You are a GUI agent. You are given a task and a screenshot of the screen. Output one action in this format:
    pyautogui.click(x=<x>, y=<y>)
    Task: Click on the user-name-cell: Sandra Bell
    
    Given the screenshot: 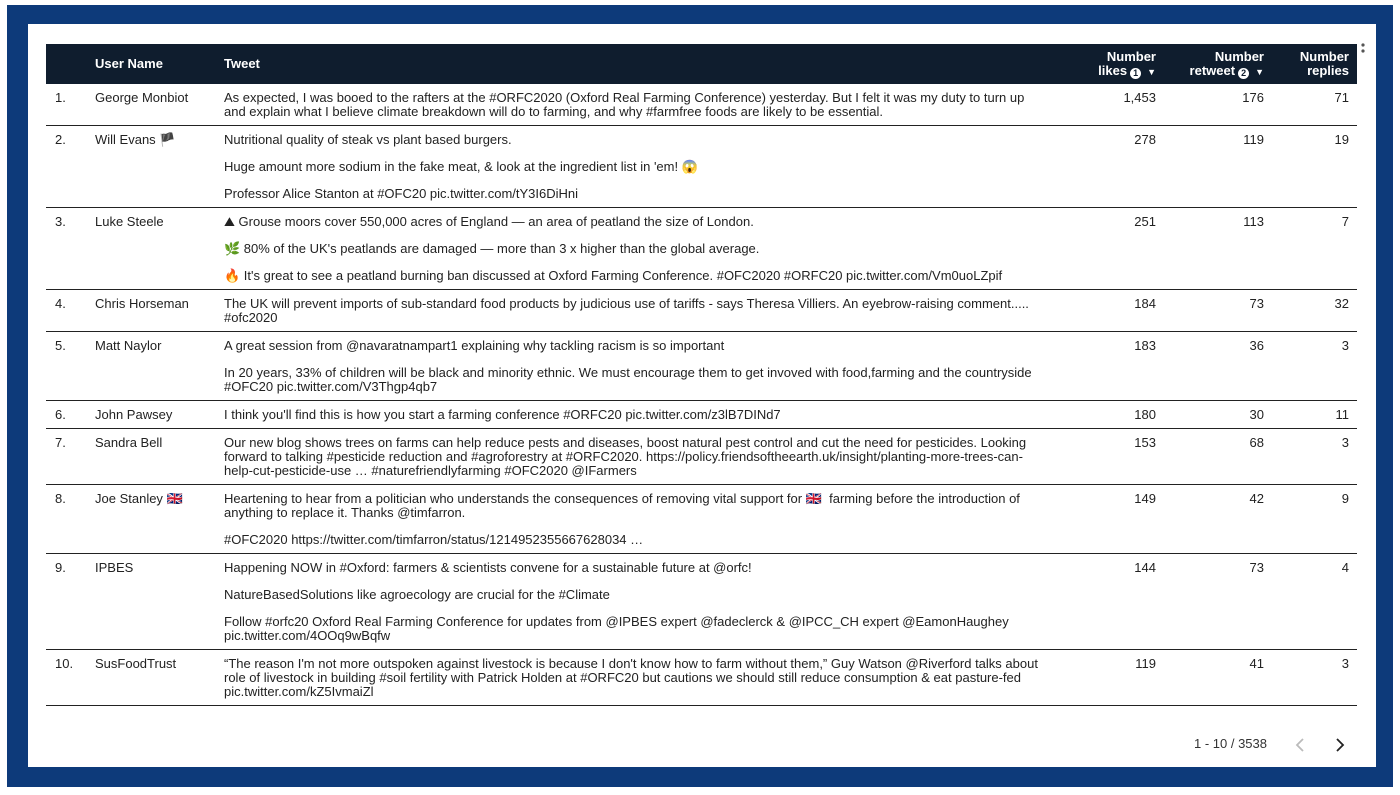 What is the action you would take?
    pyautogui.click(x=151, y=456)
    